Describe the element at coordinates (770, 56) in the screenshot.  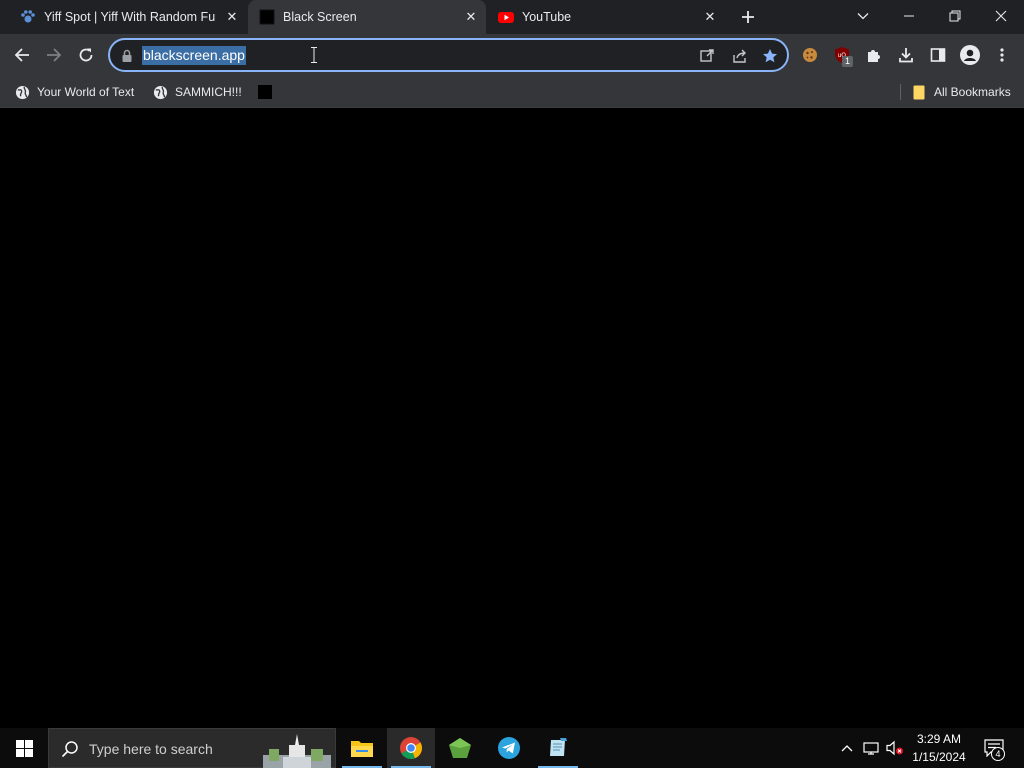
I see `bookmark-star-icon` at that location.